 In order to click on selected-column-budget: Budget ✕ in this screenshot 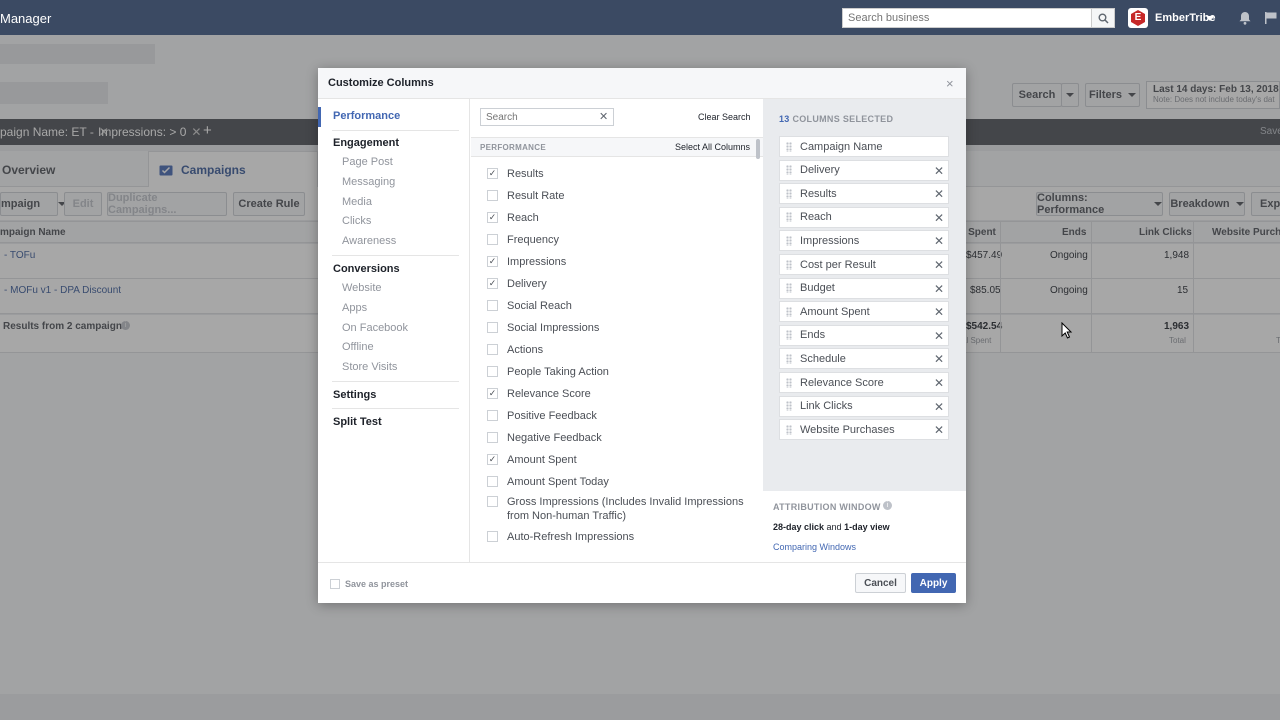, I will do `click(864, 288)`.